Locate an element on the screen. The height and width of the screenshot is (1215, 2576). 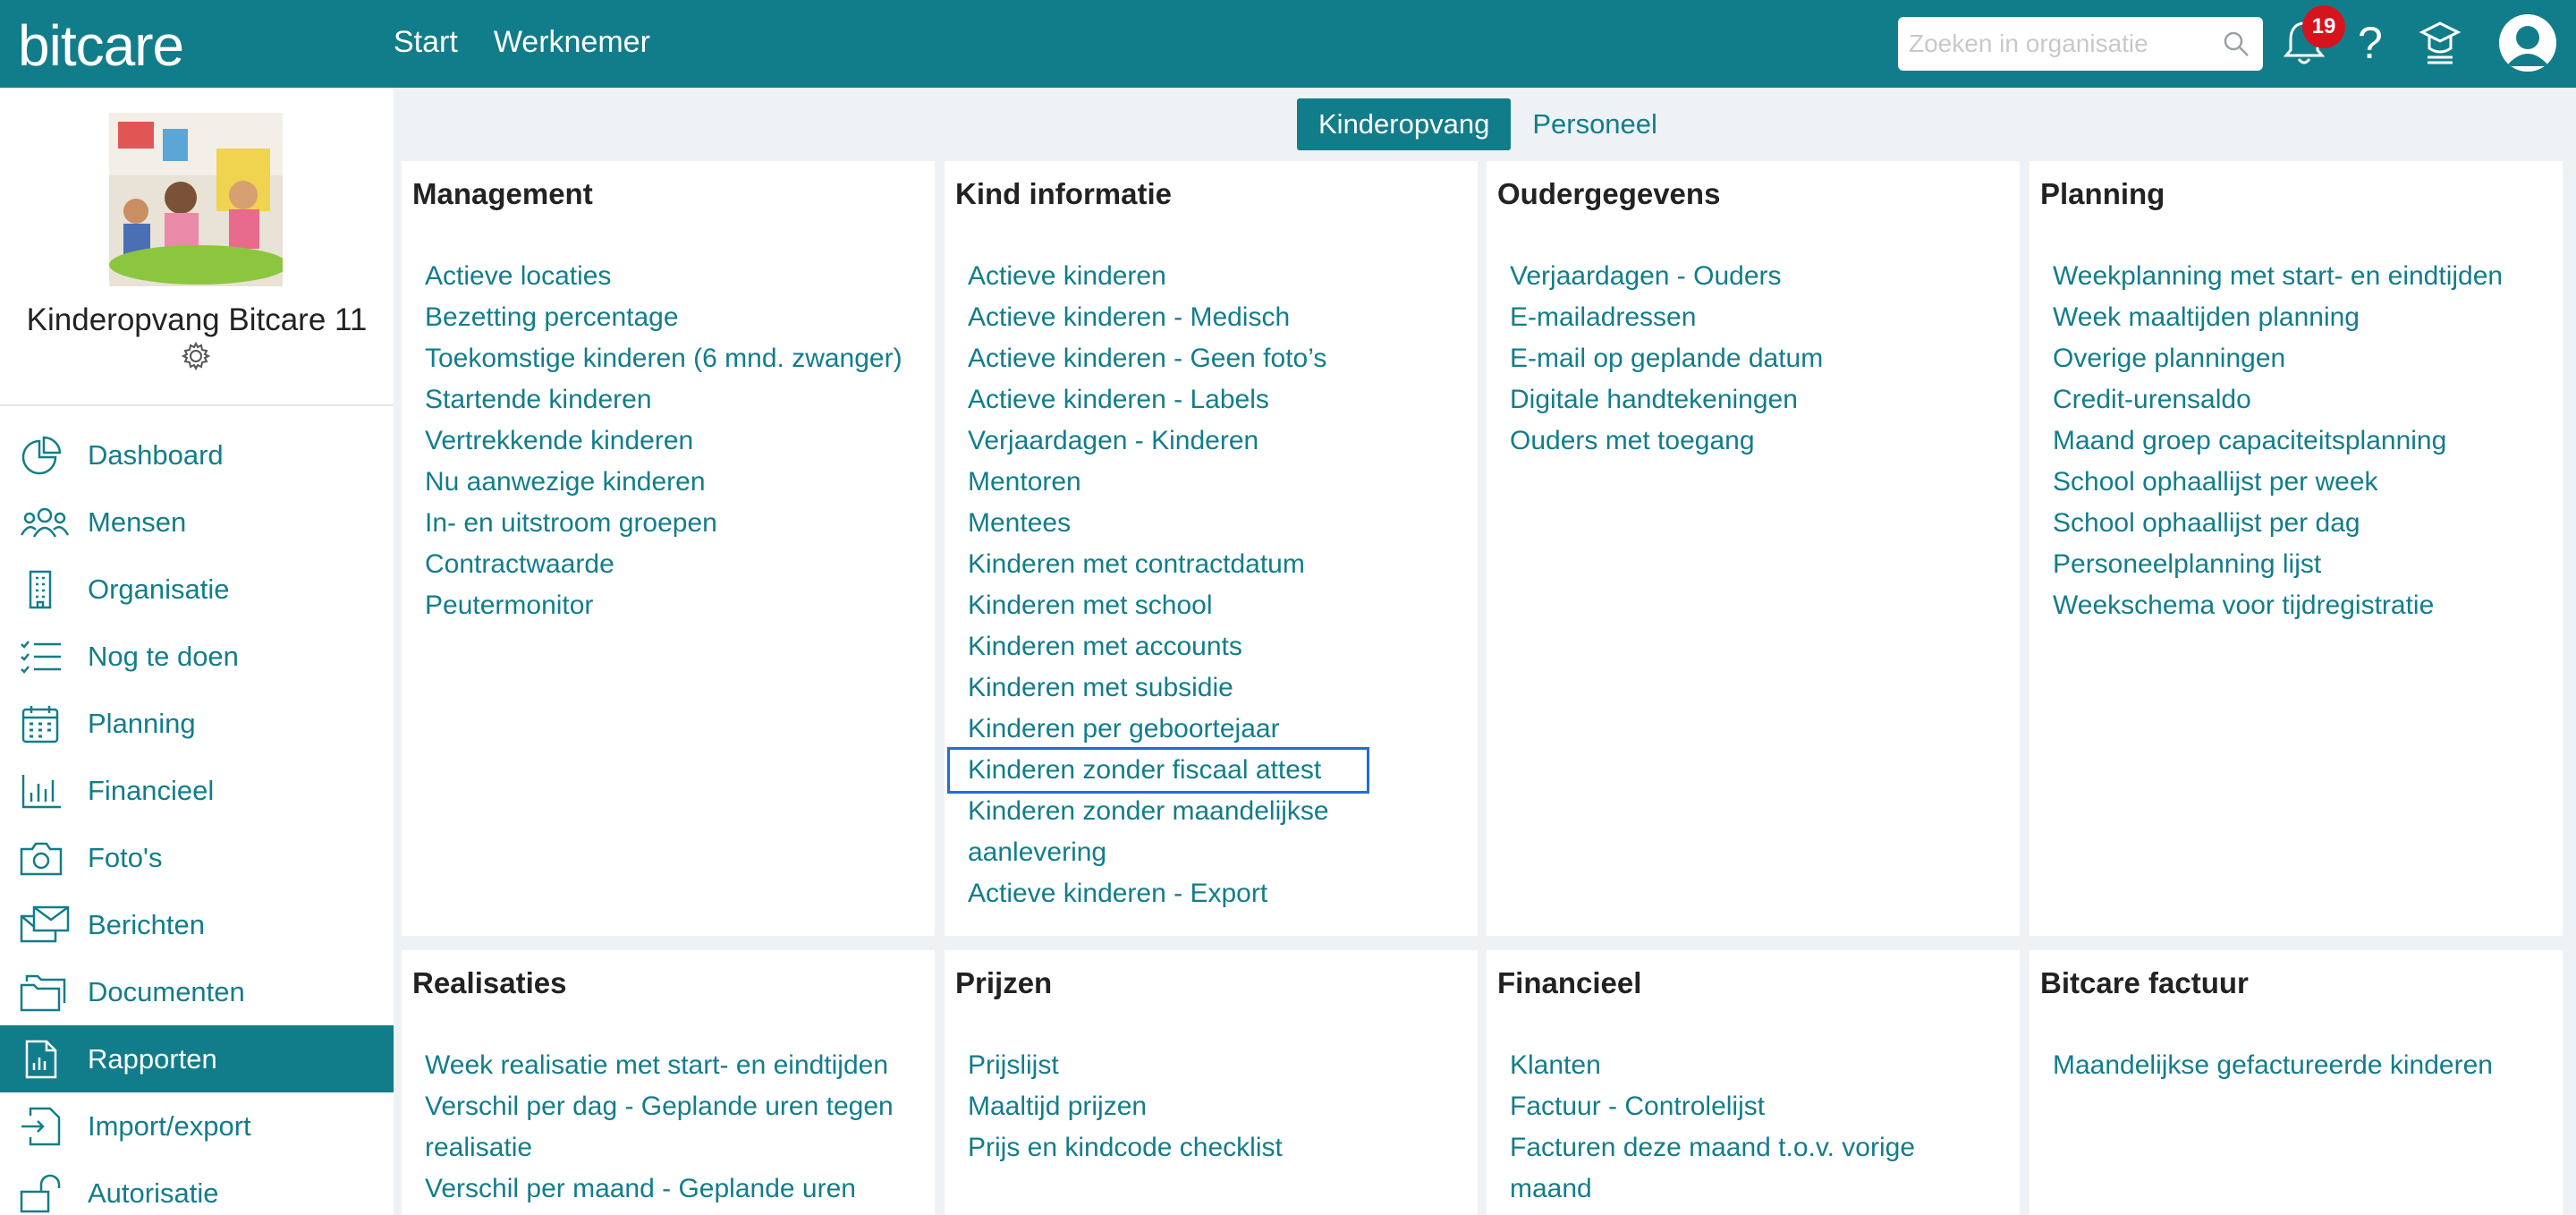
report-link: E-mailadressen is located at coordinates (1756, 318).